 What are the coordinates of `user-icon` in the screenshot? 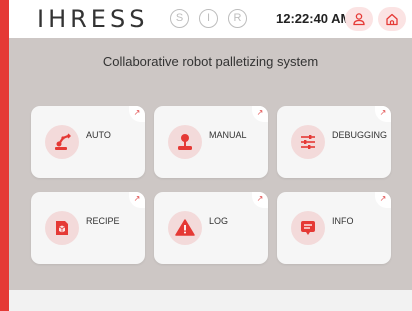 It's located at (359, 19).